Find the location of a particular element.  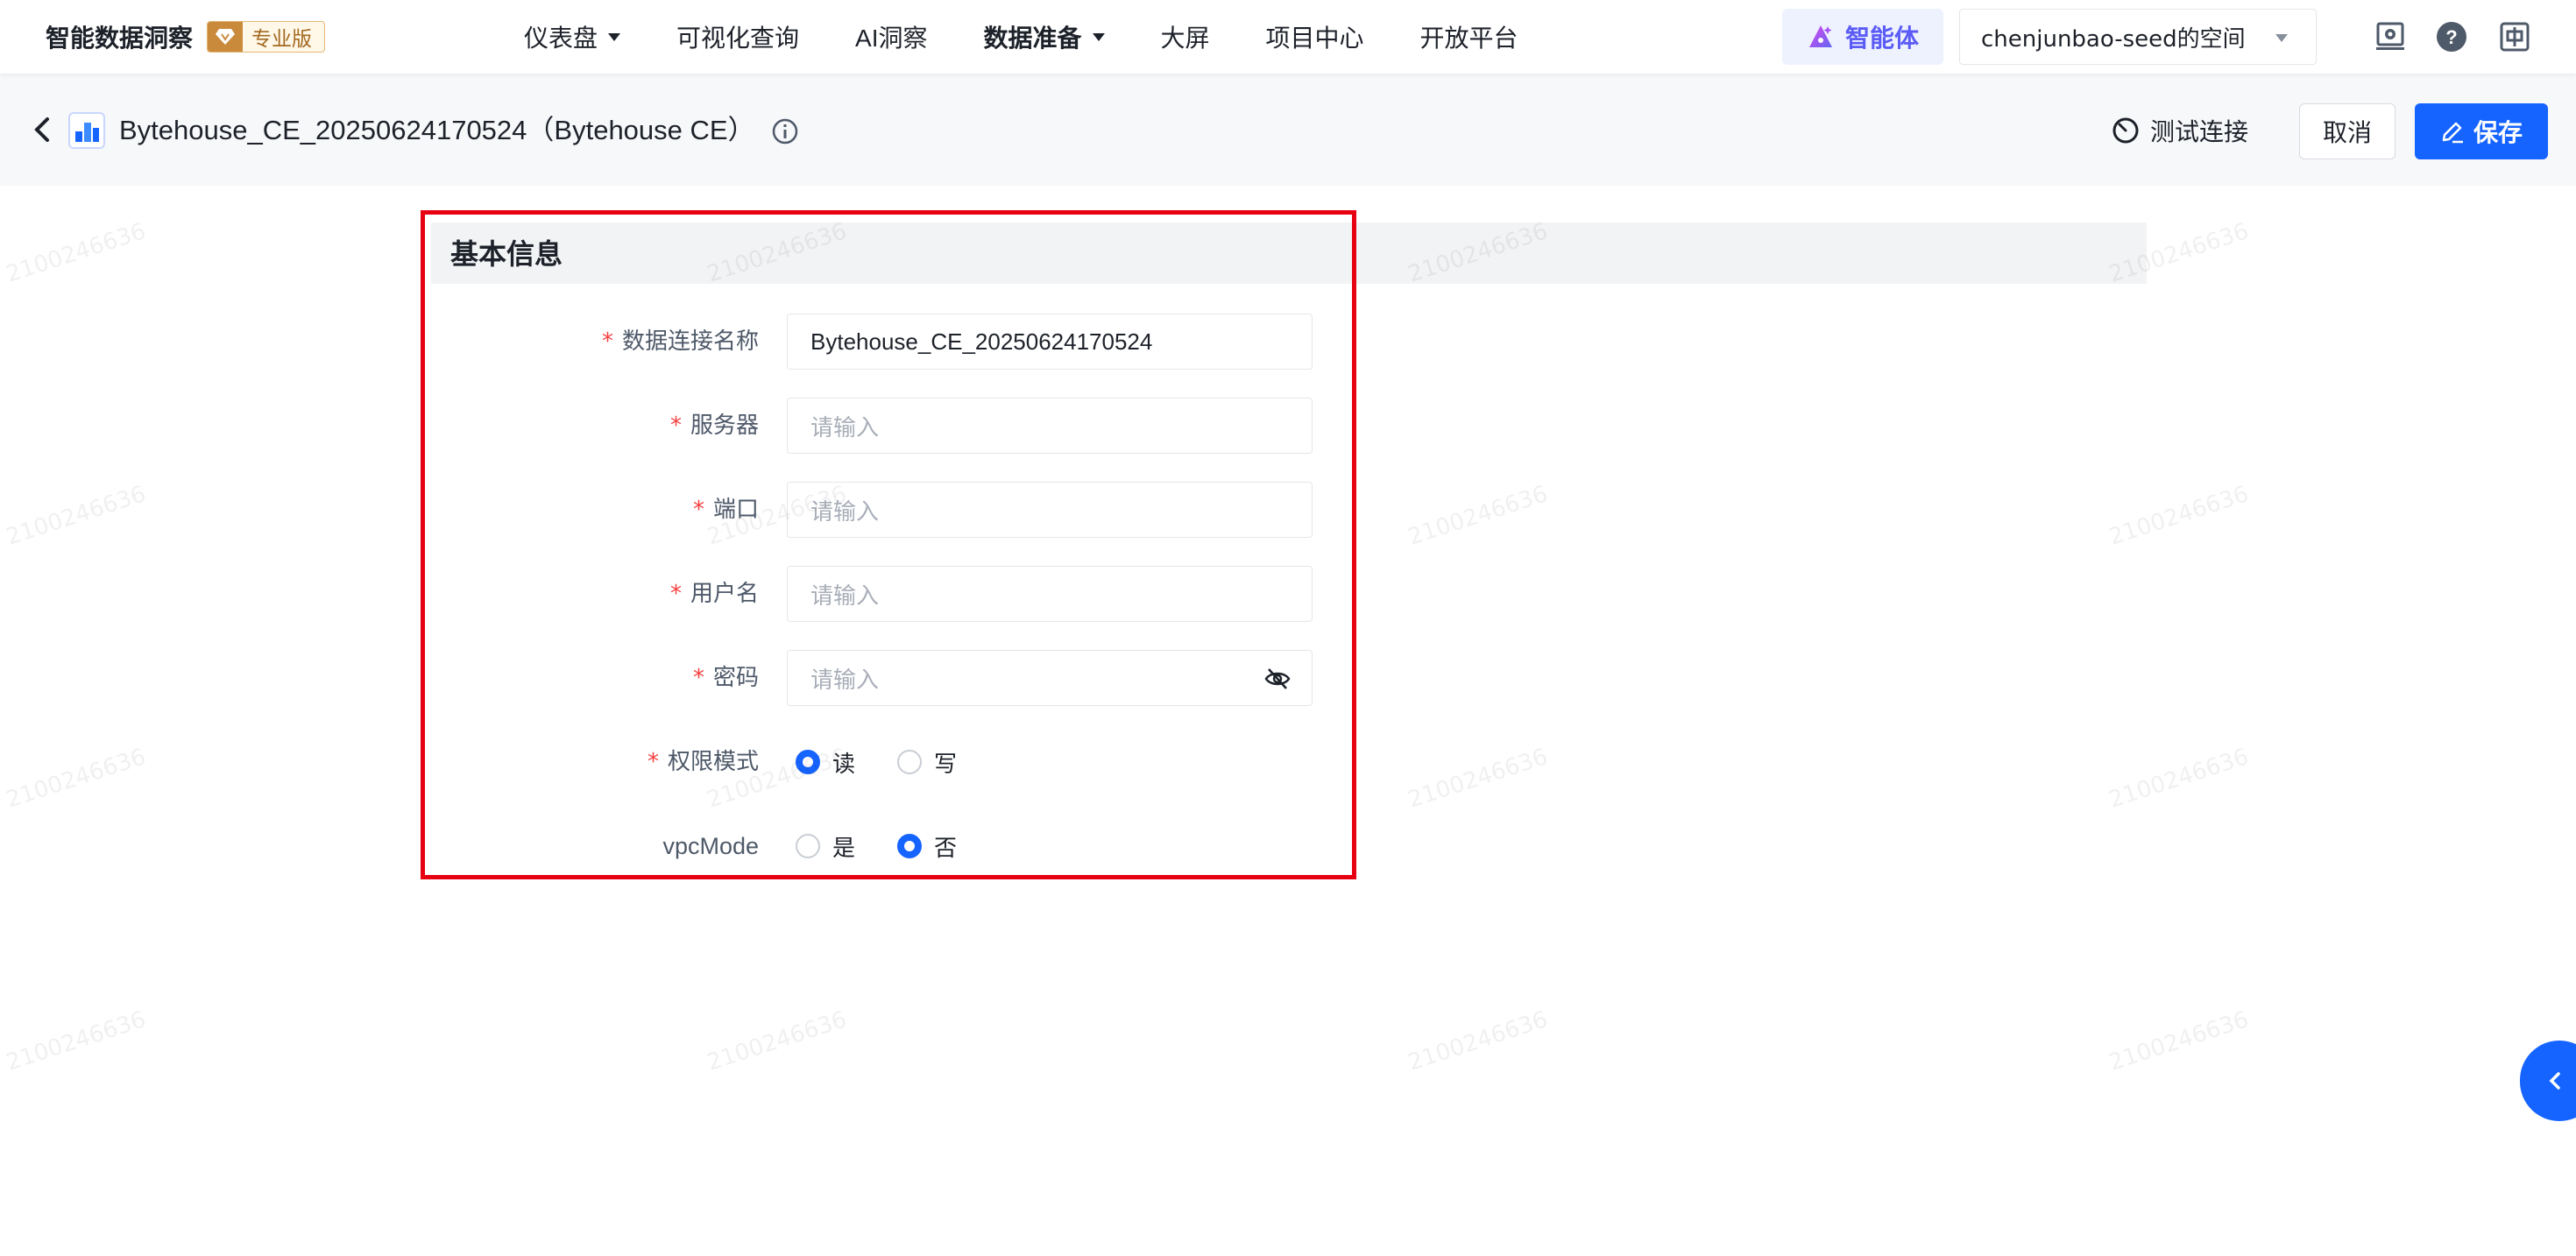

edition-badge-label: 专业版 is located at coordinates (282, 39).